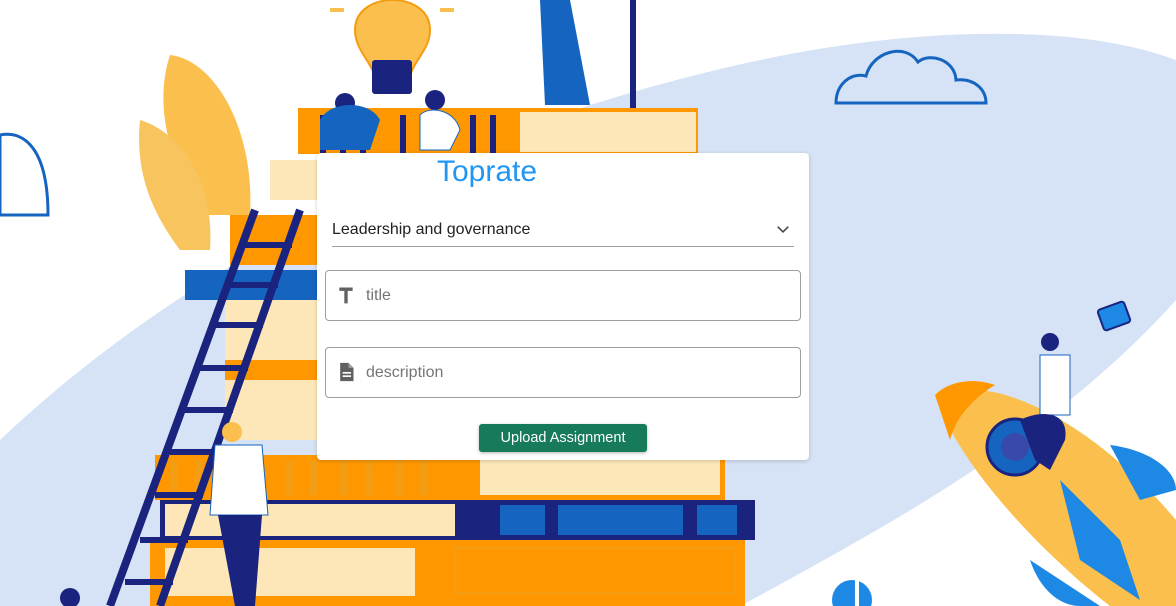  Describe the element at coordinates (431, 229) in the screenshot. I see `category-select-value: Leadership and governance` at that location.